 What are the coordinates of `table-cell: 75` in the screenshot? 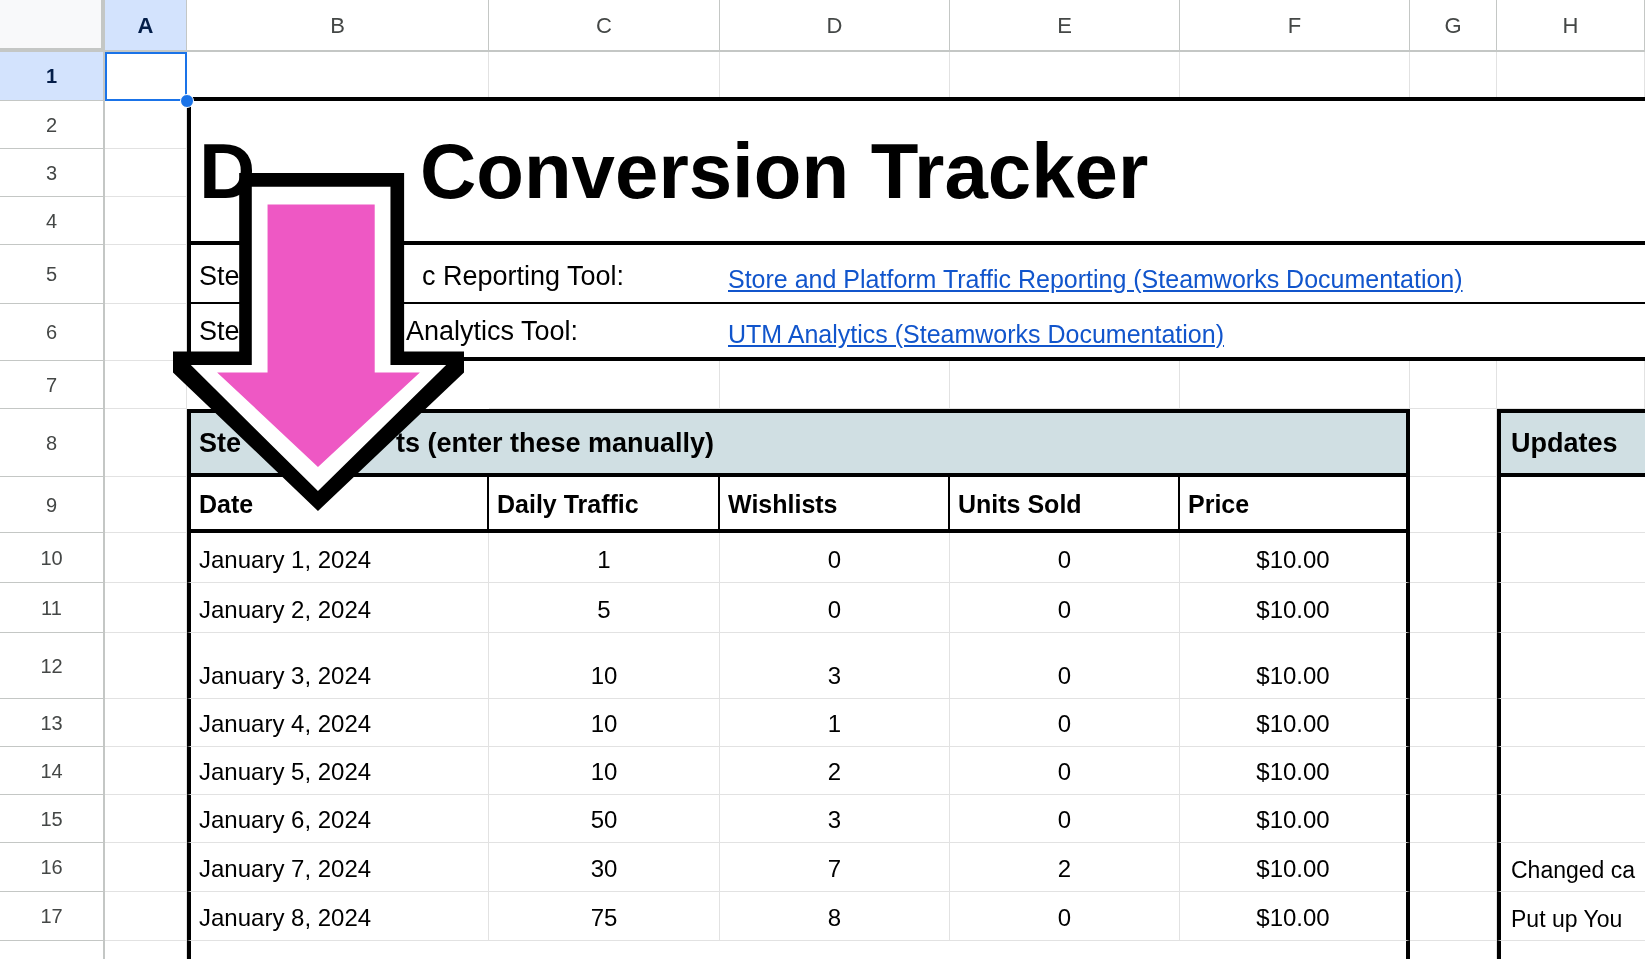 It's located at (604, 916).